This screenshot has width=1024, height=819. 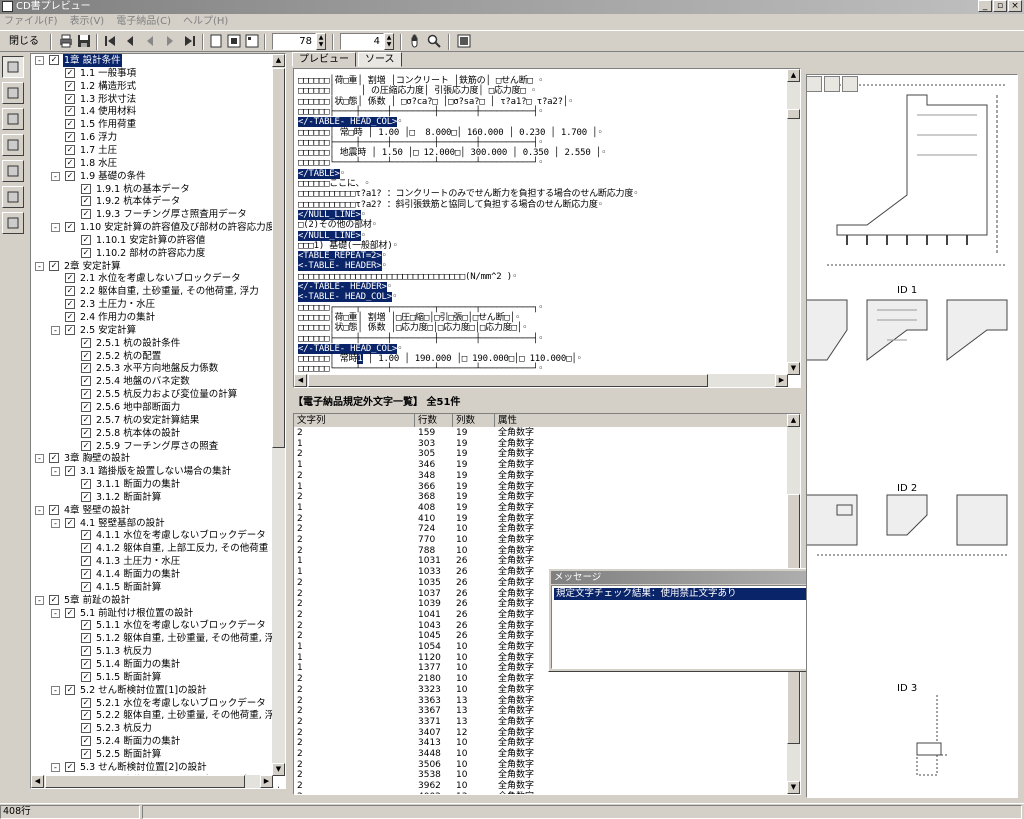 What do you see at coordinates (464, 41) in the screenshot?
I see `export-icon` at bounding box center [464, 41].